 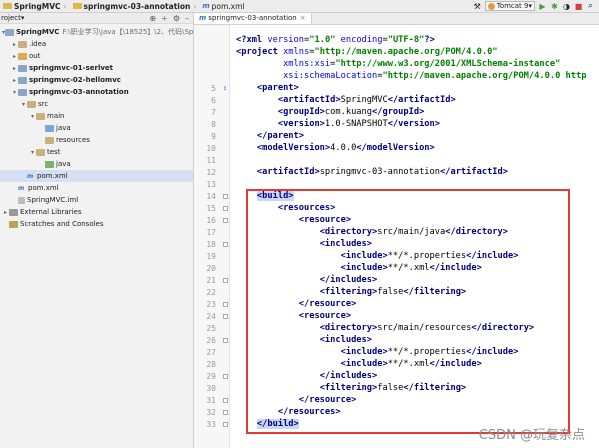 What do you see at coordinates (554, 6) in the screenshot?
I see `debug-icon: ✱` at bounding box center [554, 6].